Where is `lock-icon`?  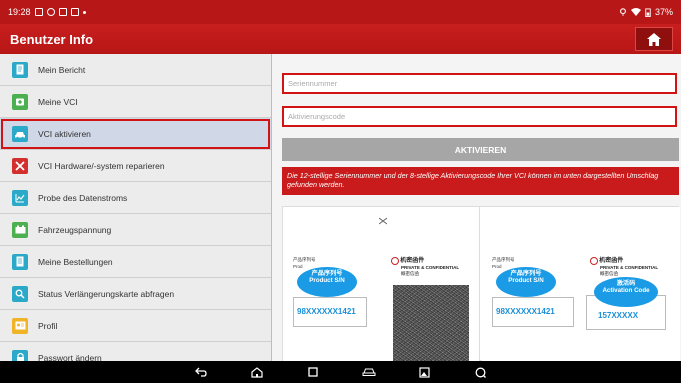 lock-icon is located at coordinates (20, 355).